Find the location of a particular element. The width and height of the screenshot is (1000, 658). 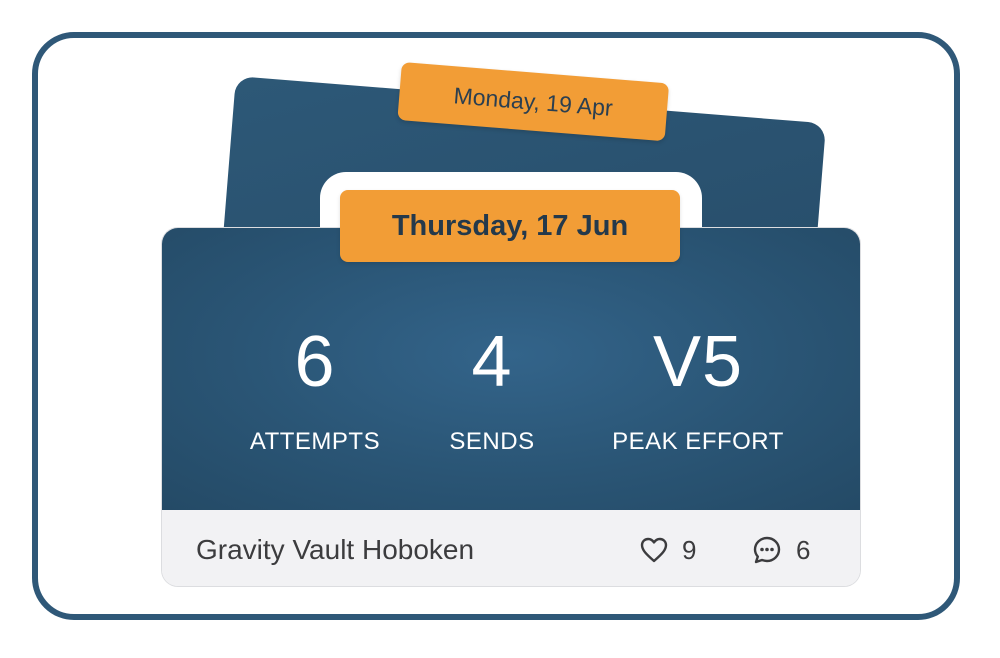

comment-button: 6 is located at coordinates (781, 550).